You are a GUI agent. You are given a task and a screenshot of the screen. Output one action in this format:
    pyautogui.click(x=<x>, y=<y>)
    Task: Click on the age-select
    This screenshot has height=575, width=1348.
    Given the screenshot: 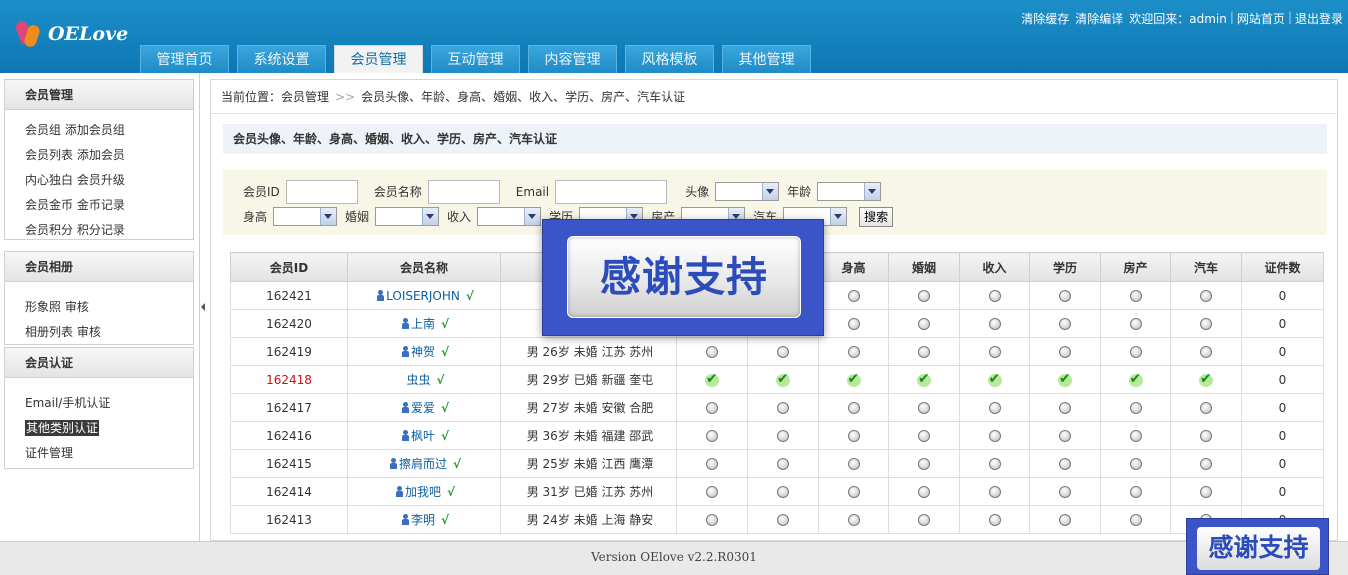 What is the action you would take?
    pyautogui.click(x=849, y=191)
    